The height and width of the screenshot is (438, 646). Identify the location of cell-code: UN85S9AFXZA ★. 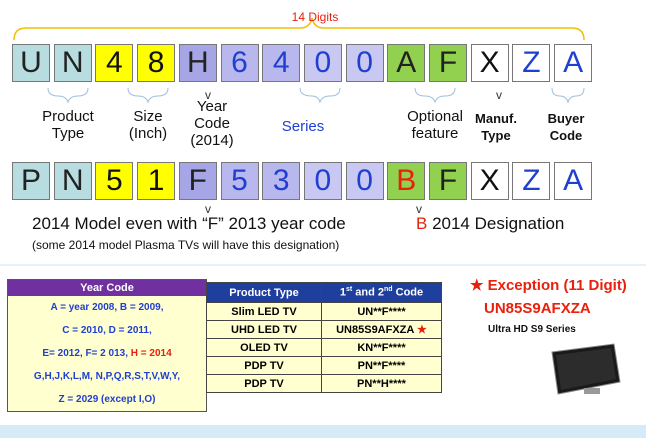
(381, 329).